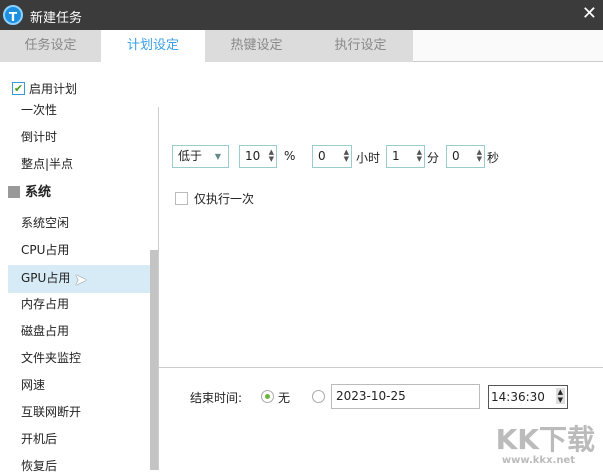  I want to click on end-time-none-radio, so click(267, 396).